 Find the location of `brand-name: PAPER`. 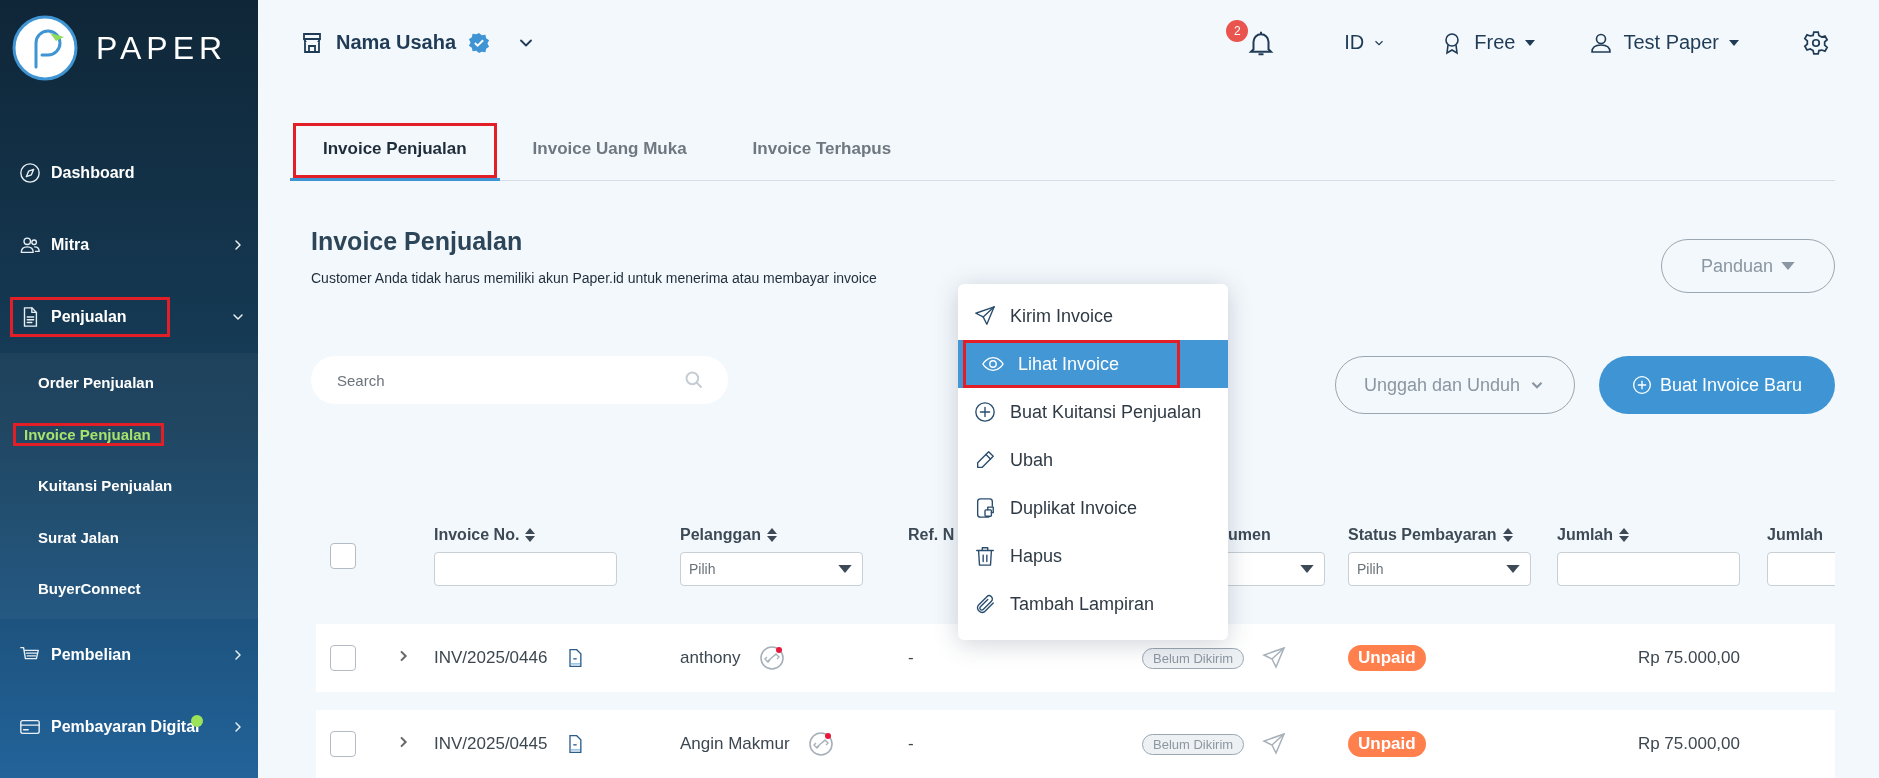

brand-name: PAPER is located at coordinates (162, 48).